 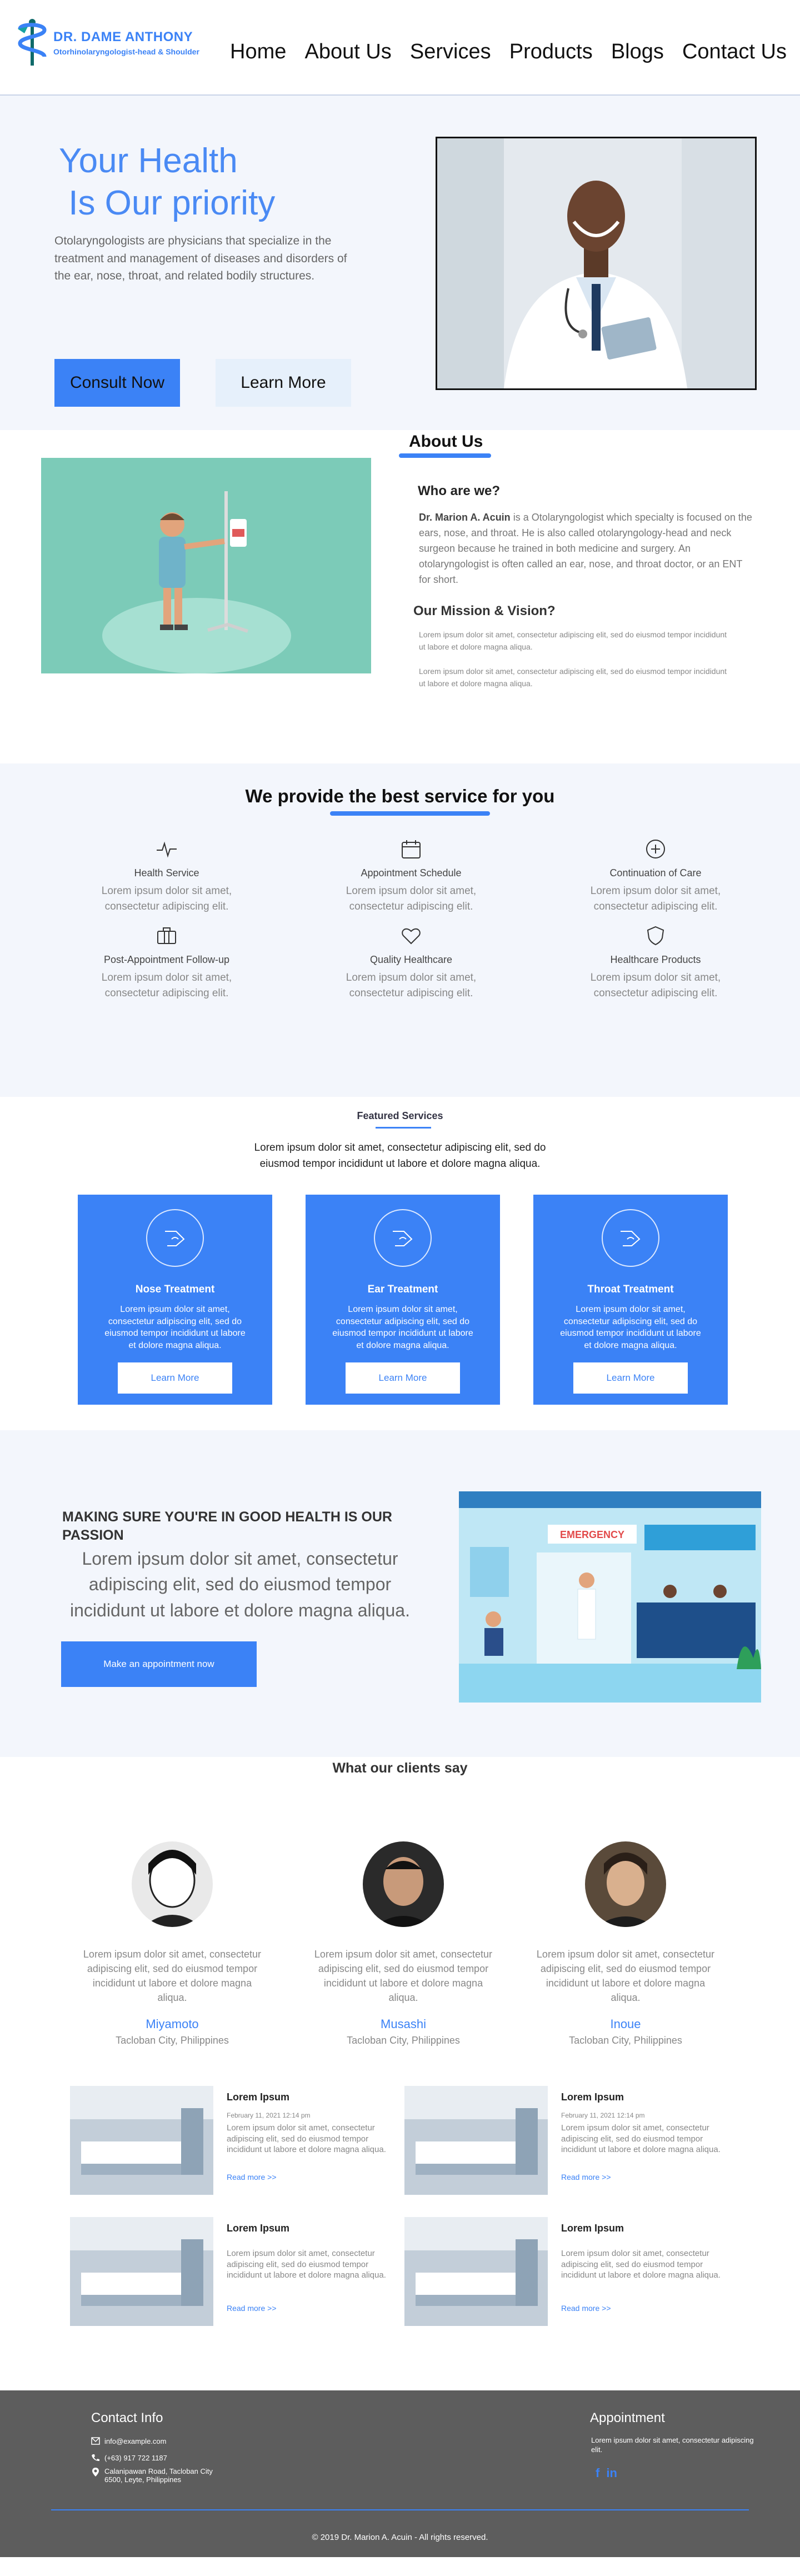 I want to click on calendar-icon, so click(x=412, y=849).